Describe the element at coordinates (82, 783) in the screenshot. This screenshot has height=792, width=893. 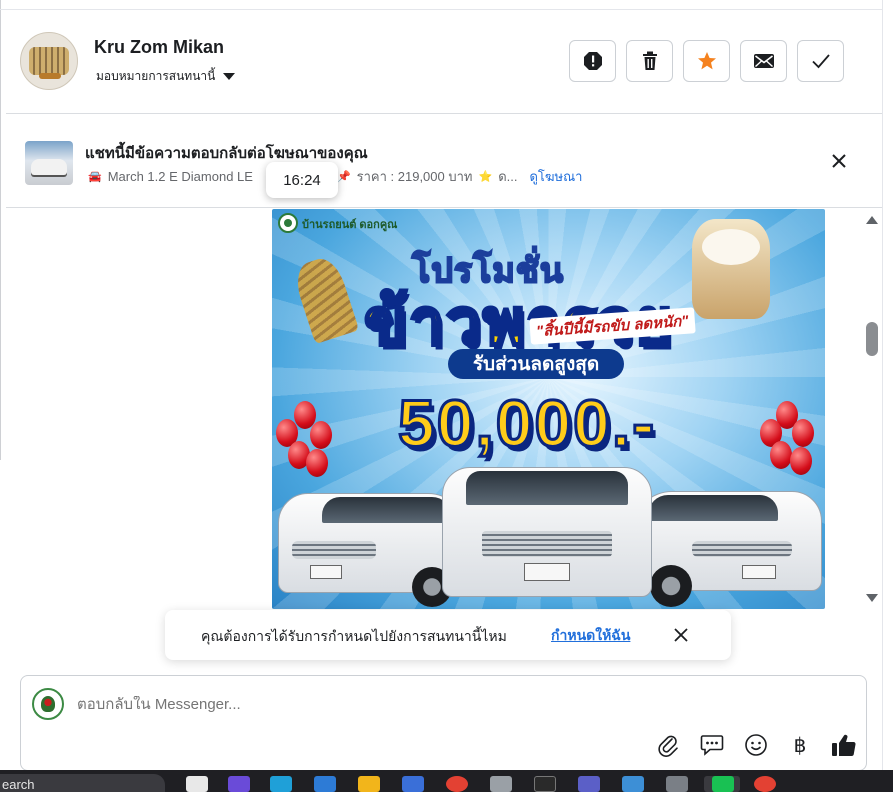
I see `taskbar-search: earch` at that location.